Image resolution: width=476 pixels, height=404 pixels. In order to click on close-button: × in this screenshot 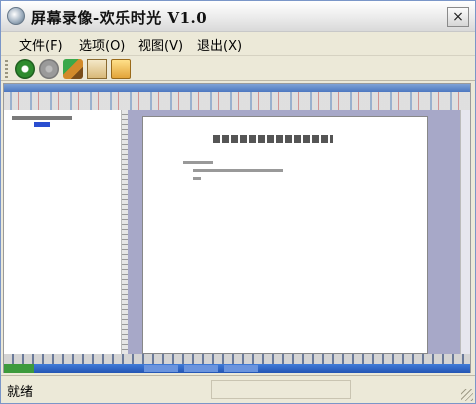, I will do `click(458, 17)`.